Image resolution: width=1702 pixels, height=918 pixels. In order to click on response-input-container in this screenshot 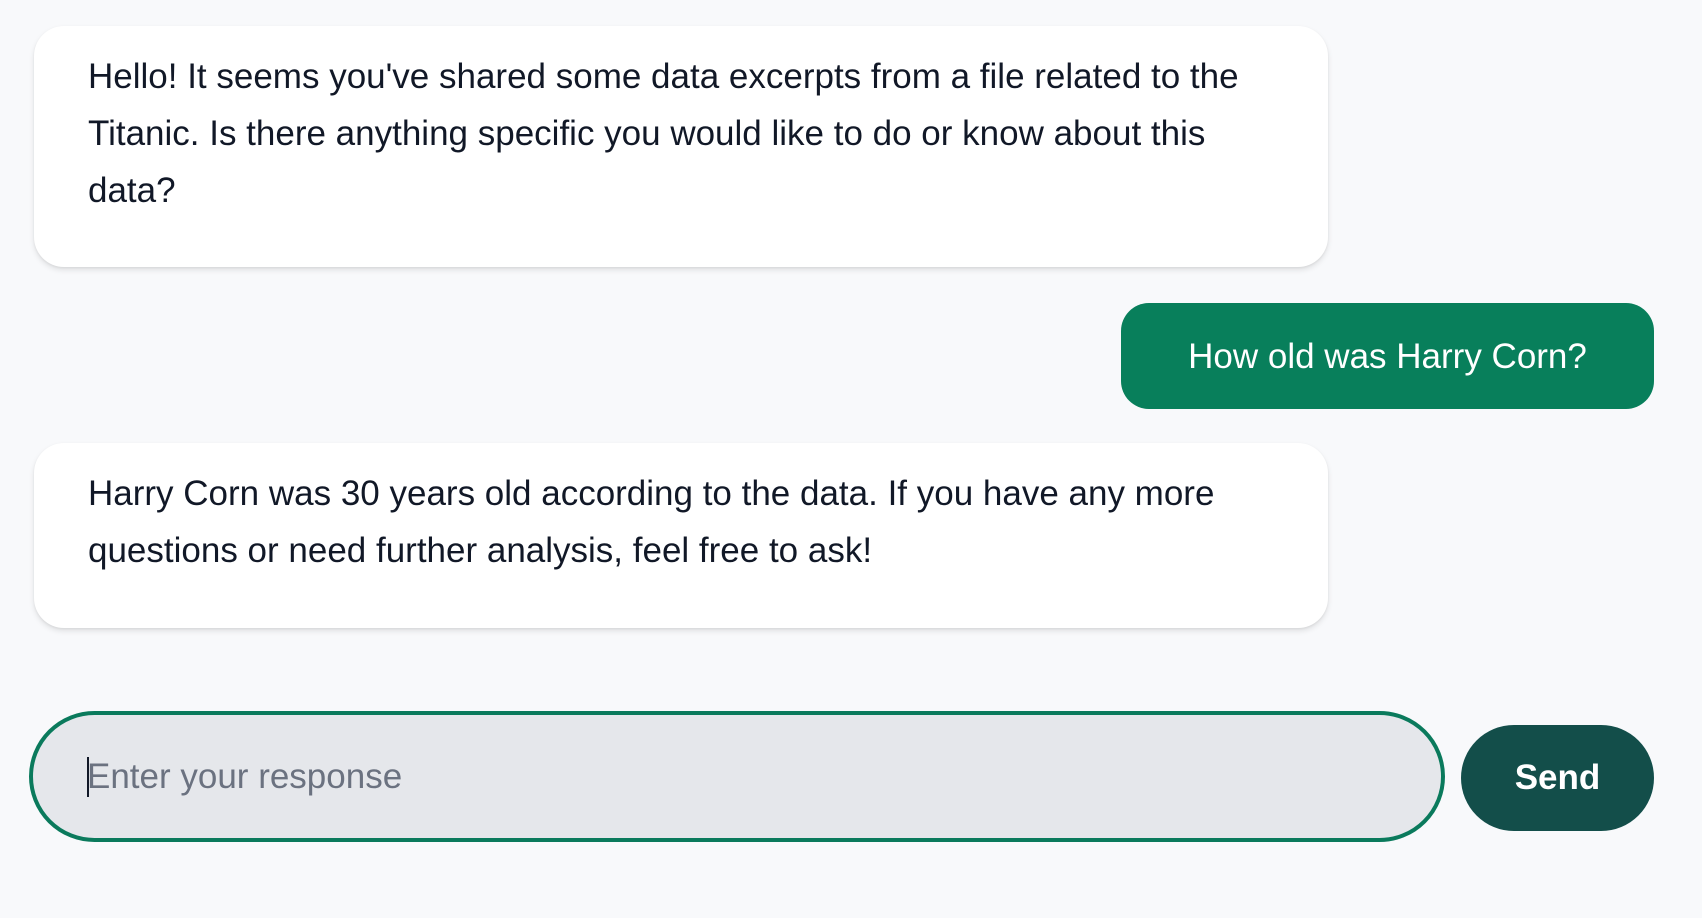, I will do `click(737, 776)`.